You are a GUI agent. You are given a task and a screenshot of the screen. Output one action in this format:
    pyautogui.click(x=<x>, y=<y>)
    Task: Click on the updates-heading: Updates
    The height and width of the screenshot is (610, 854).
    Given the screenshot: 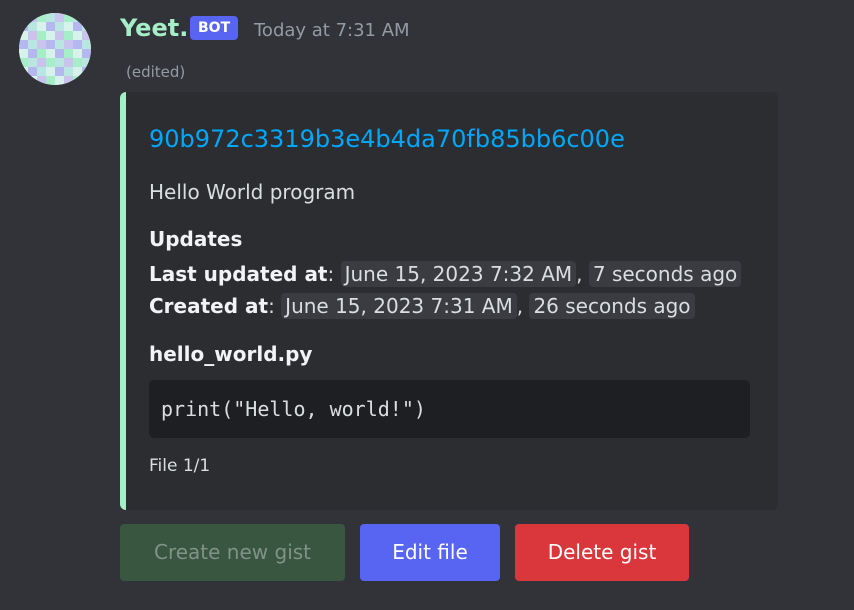 What is the action you would take?
    pyautogui.click(x=196, y=239)
    